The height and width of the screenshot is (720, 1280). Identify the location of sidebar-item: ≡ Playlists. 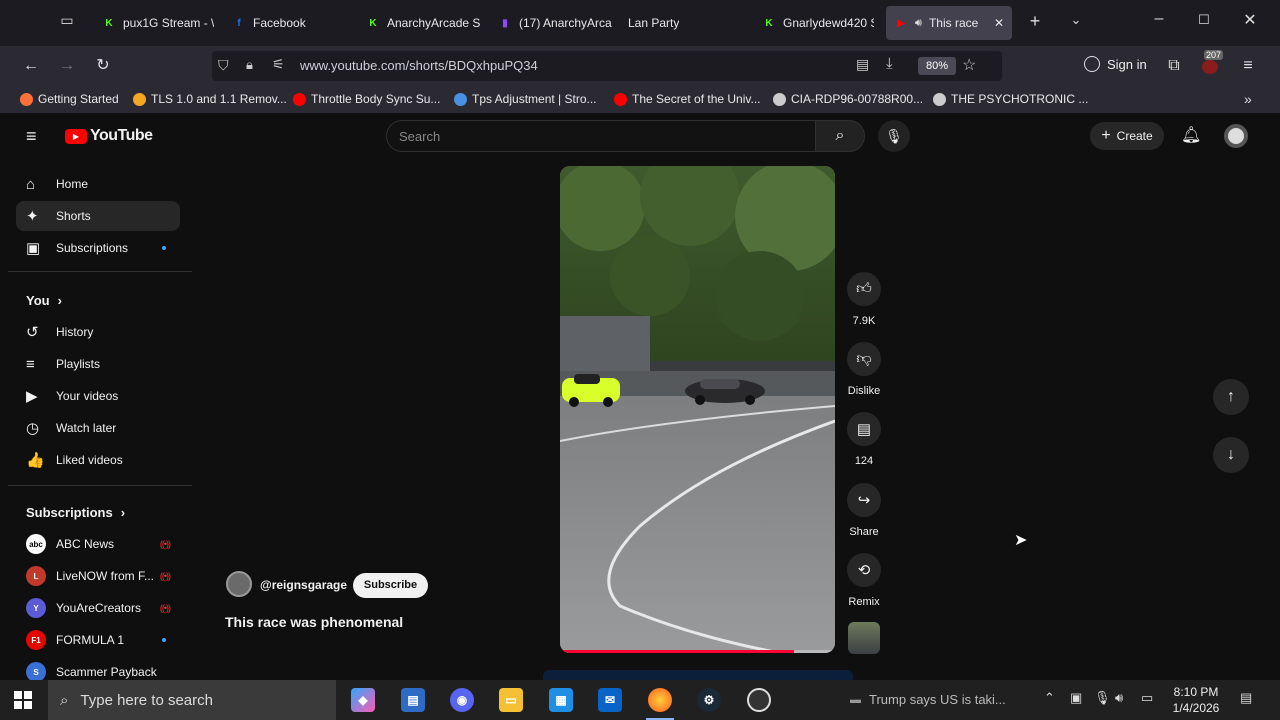
(98, 364).